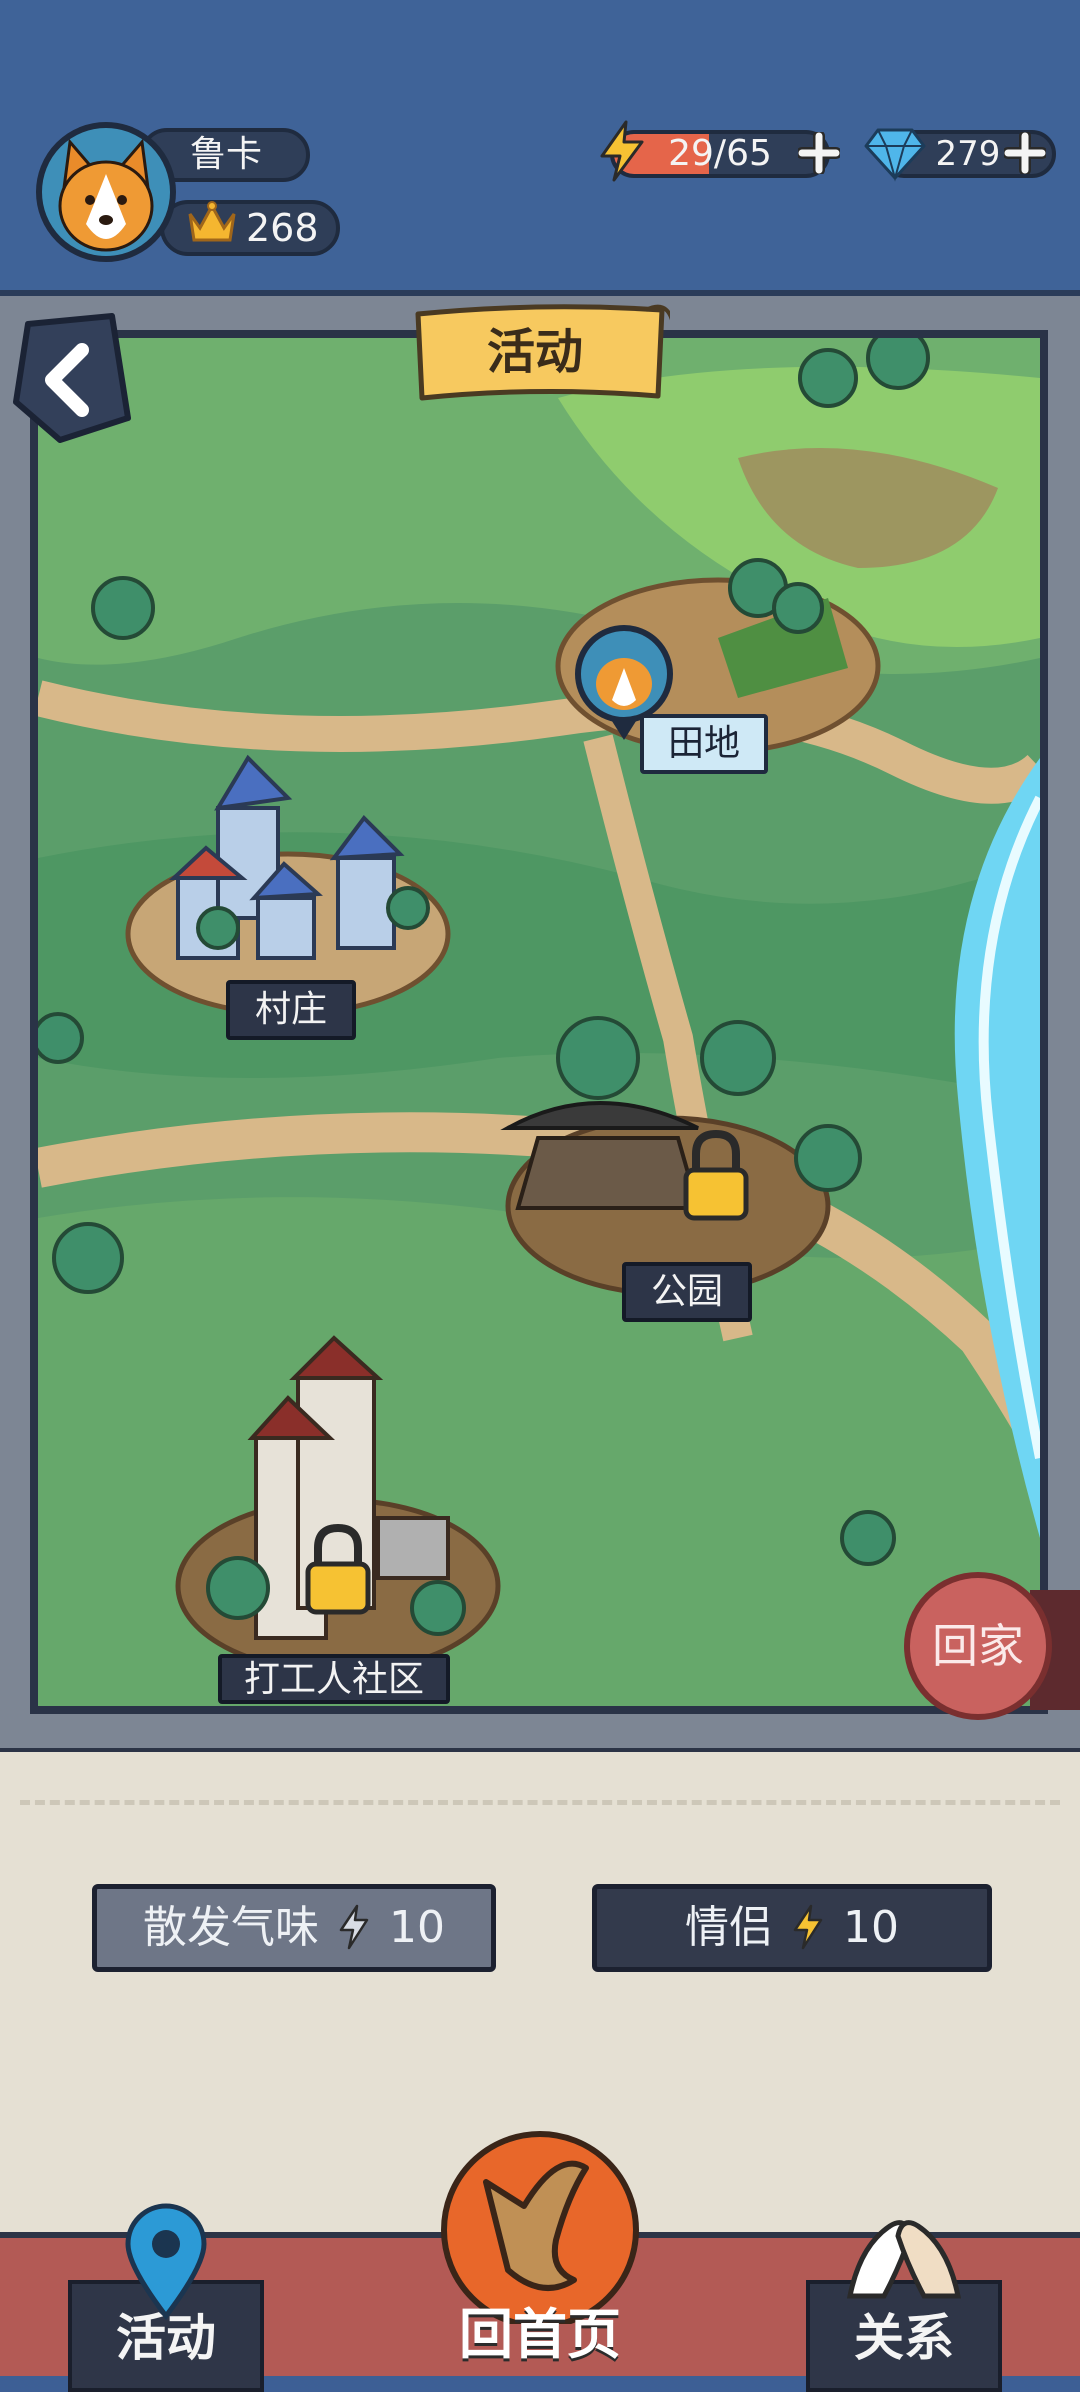  Describe the element at coordinates (904, 2338) in the screenshot. I see `nav-relationship-label: 关系` at that location.